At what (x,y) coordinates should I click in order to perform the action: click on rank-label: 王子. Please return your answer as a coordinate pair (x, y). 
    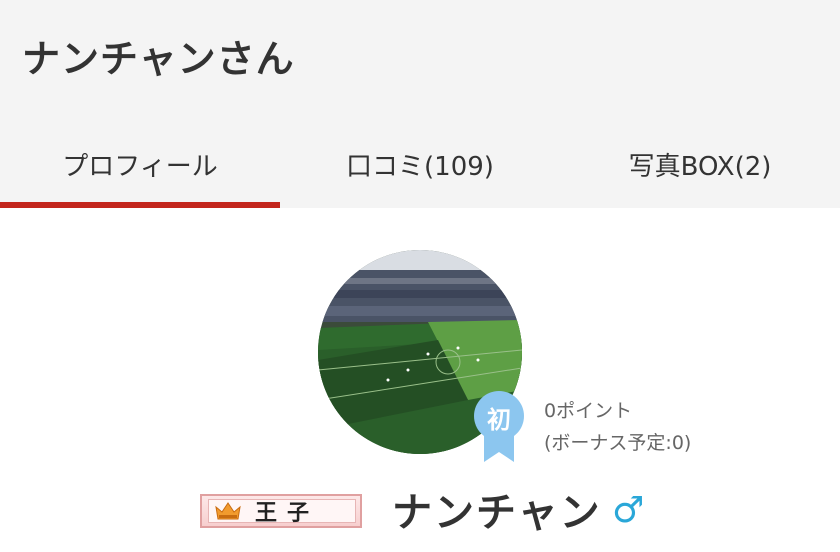
    Looking at the image, I should click on (287, 513).